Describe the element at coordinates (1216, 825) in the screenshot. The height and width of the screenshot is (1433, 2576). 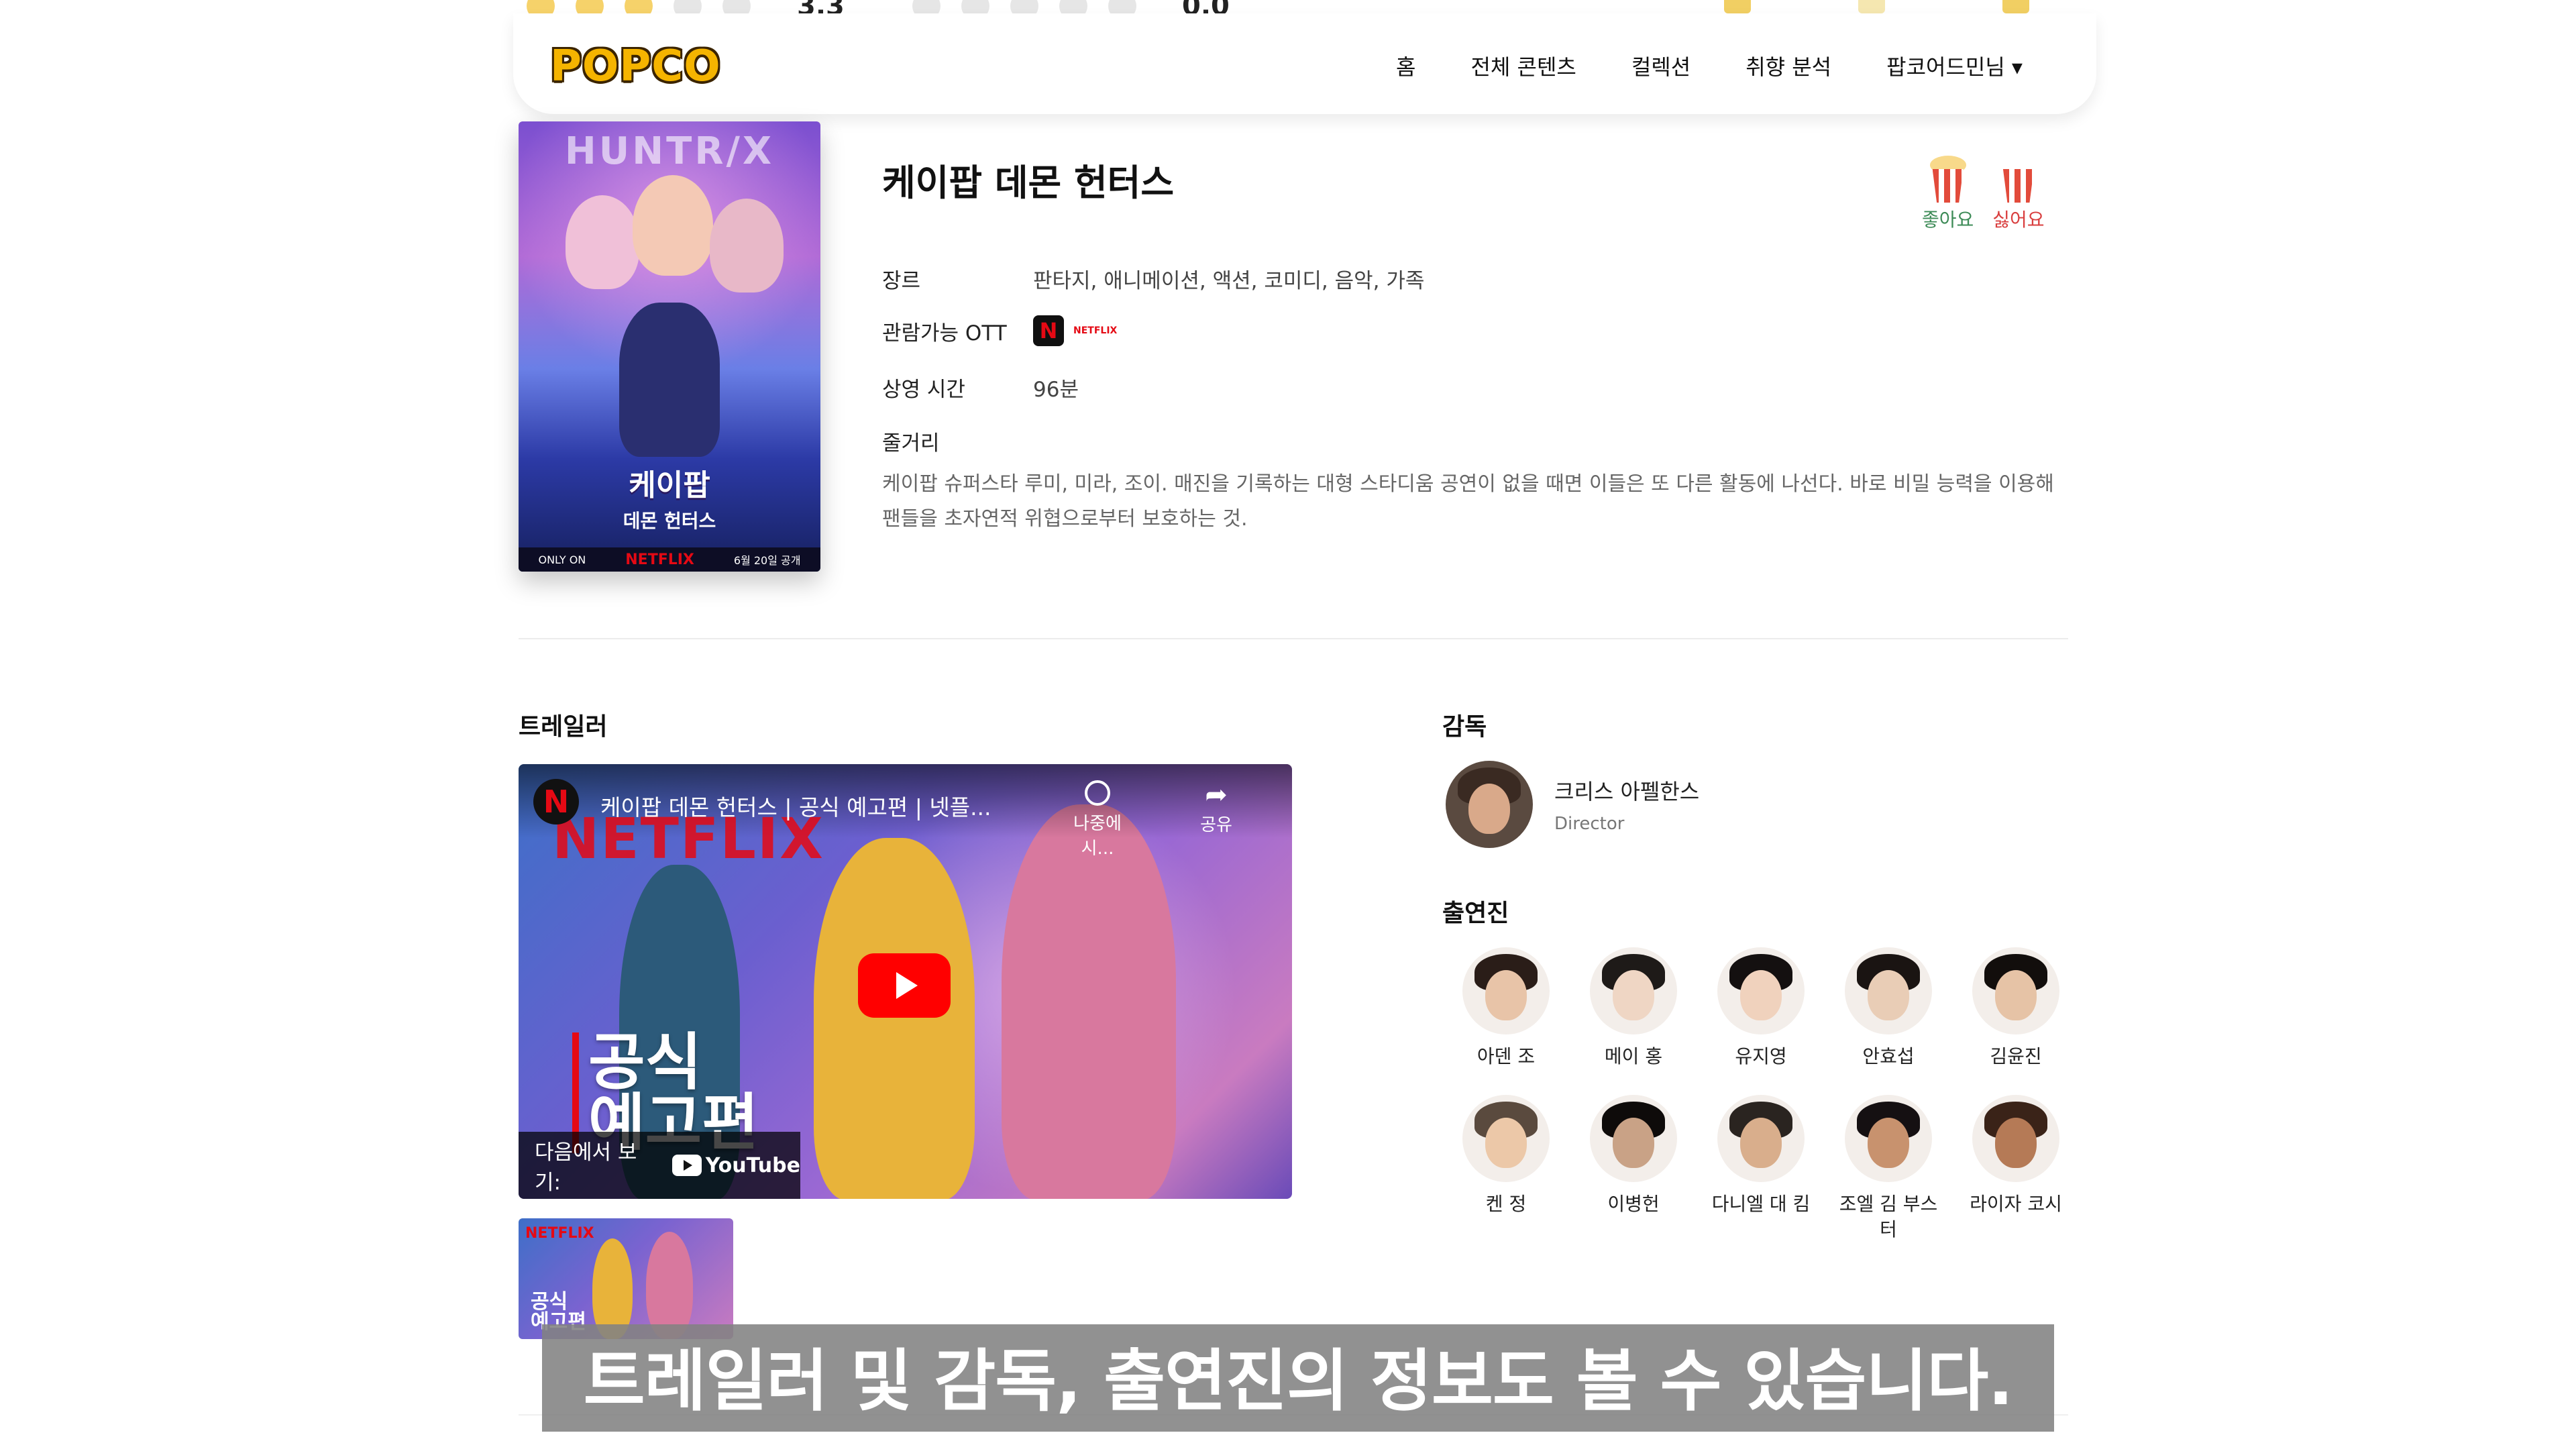
I see `share-label: 공유` at that location.